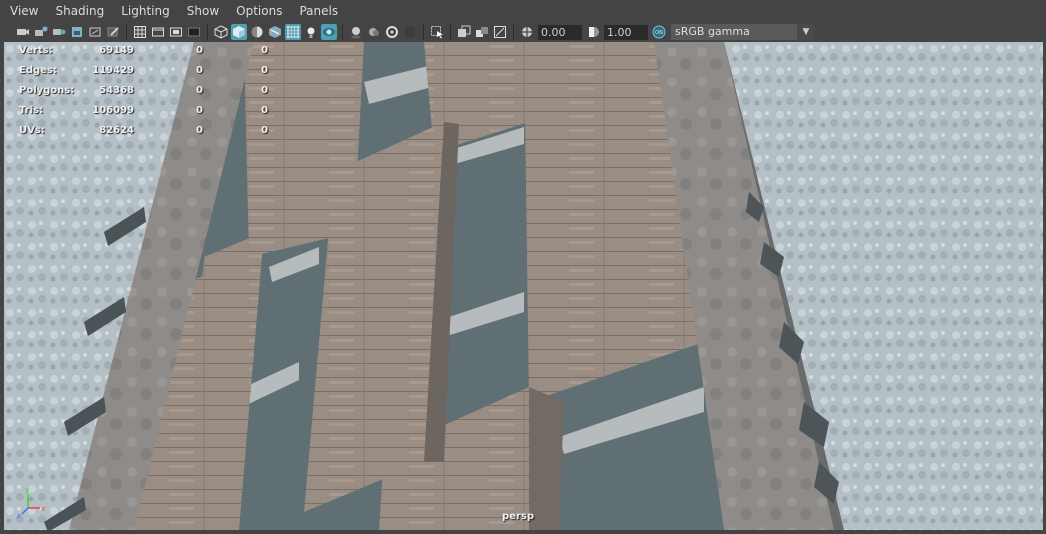 The height and width of the screenshot is (534, 1046). Describe the element at coordinates (482, 32) in the screenshot. I see `xray-active-icon` at that location.